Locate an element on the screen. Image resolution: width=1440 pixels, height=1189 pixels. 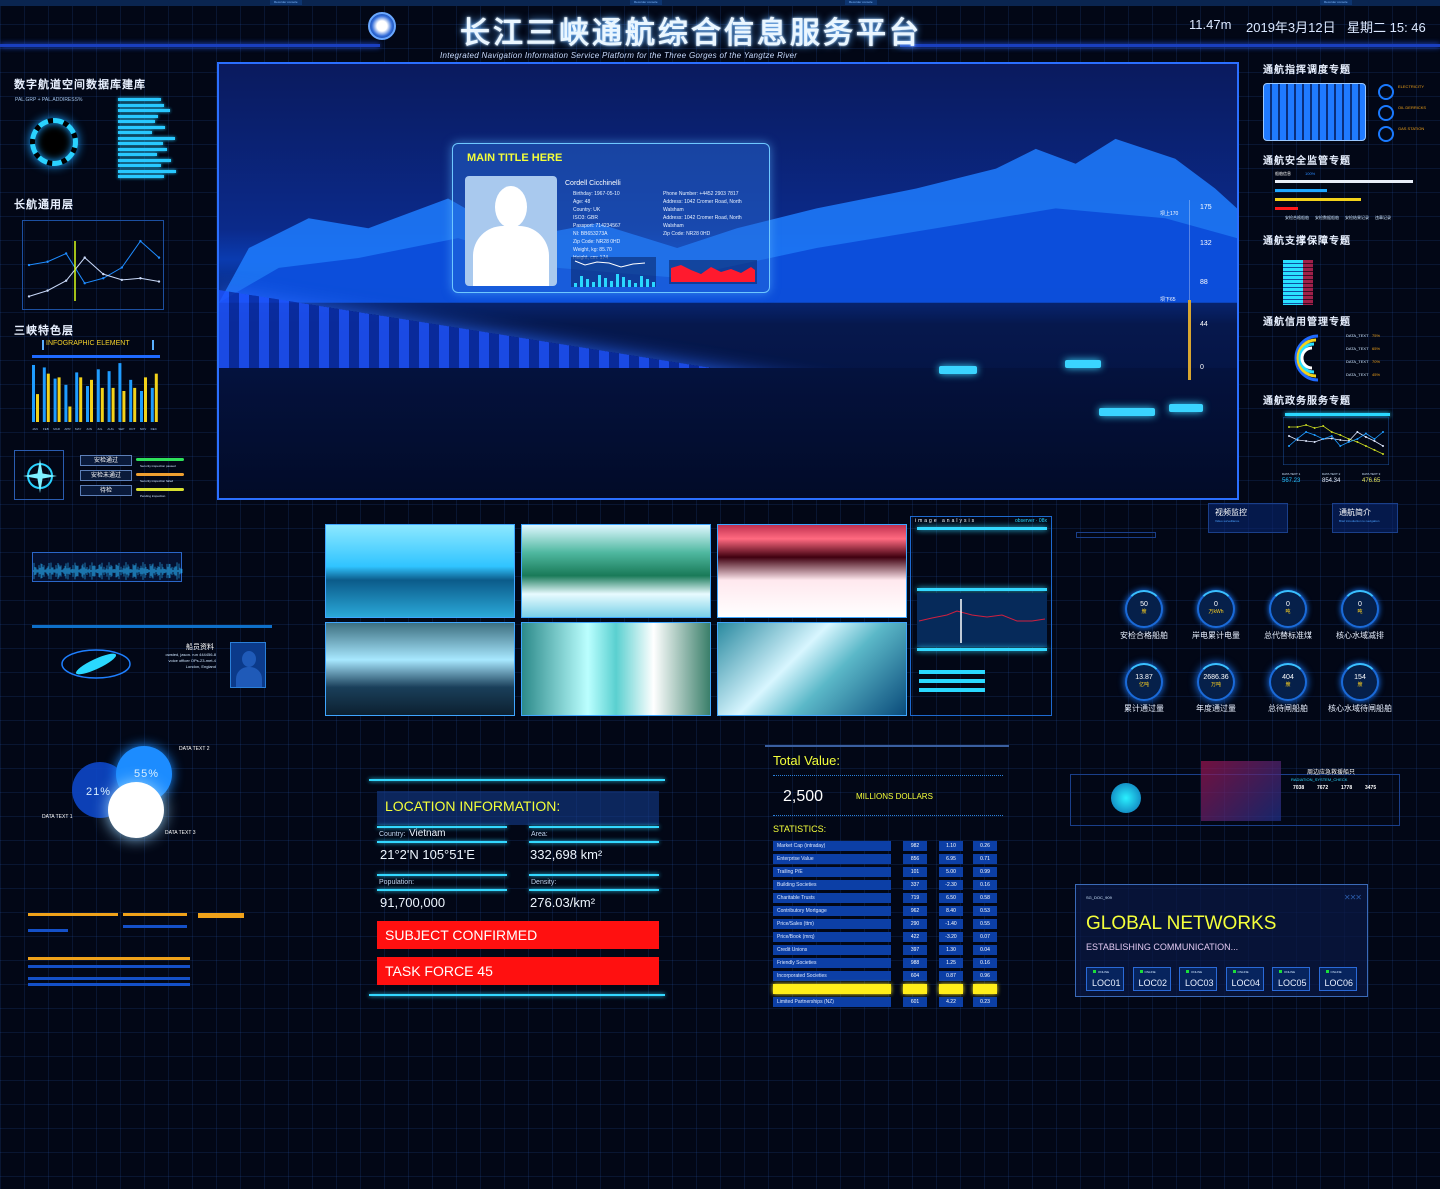
gauge: 0 万kWh is located at coordinates (1216, 609).